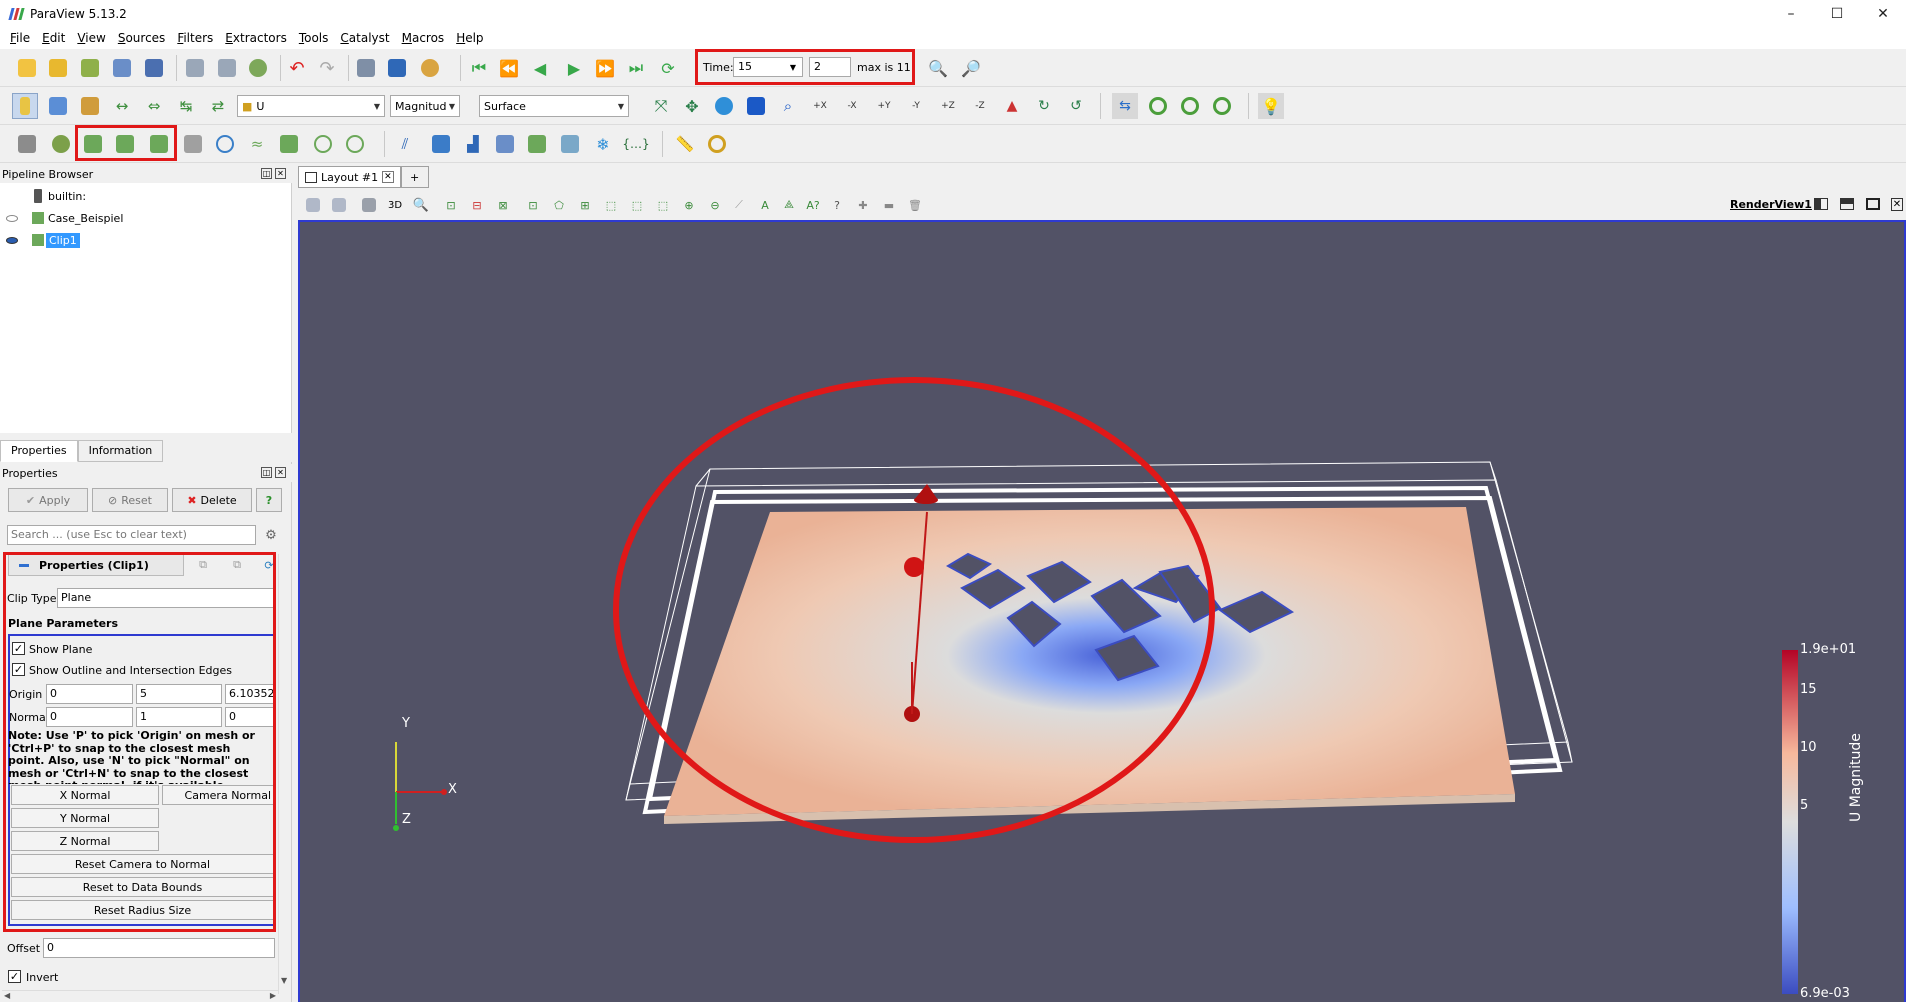 The image size is (1906, 1002). I want to click on loop-icon: ⟳, so click(668, 68).